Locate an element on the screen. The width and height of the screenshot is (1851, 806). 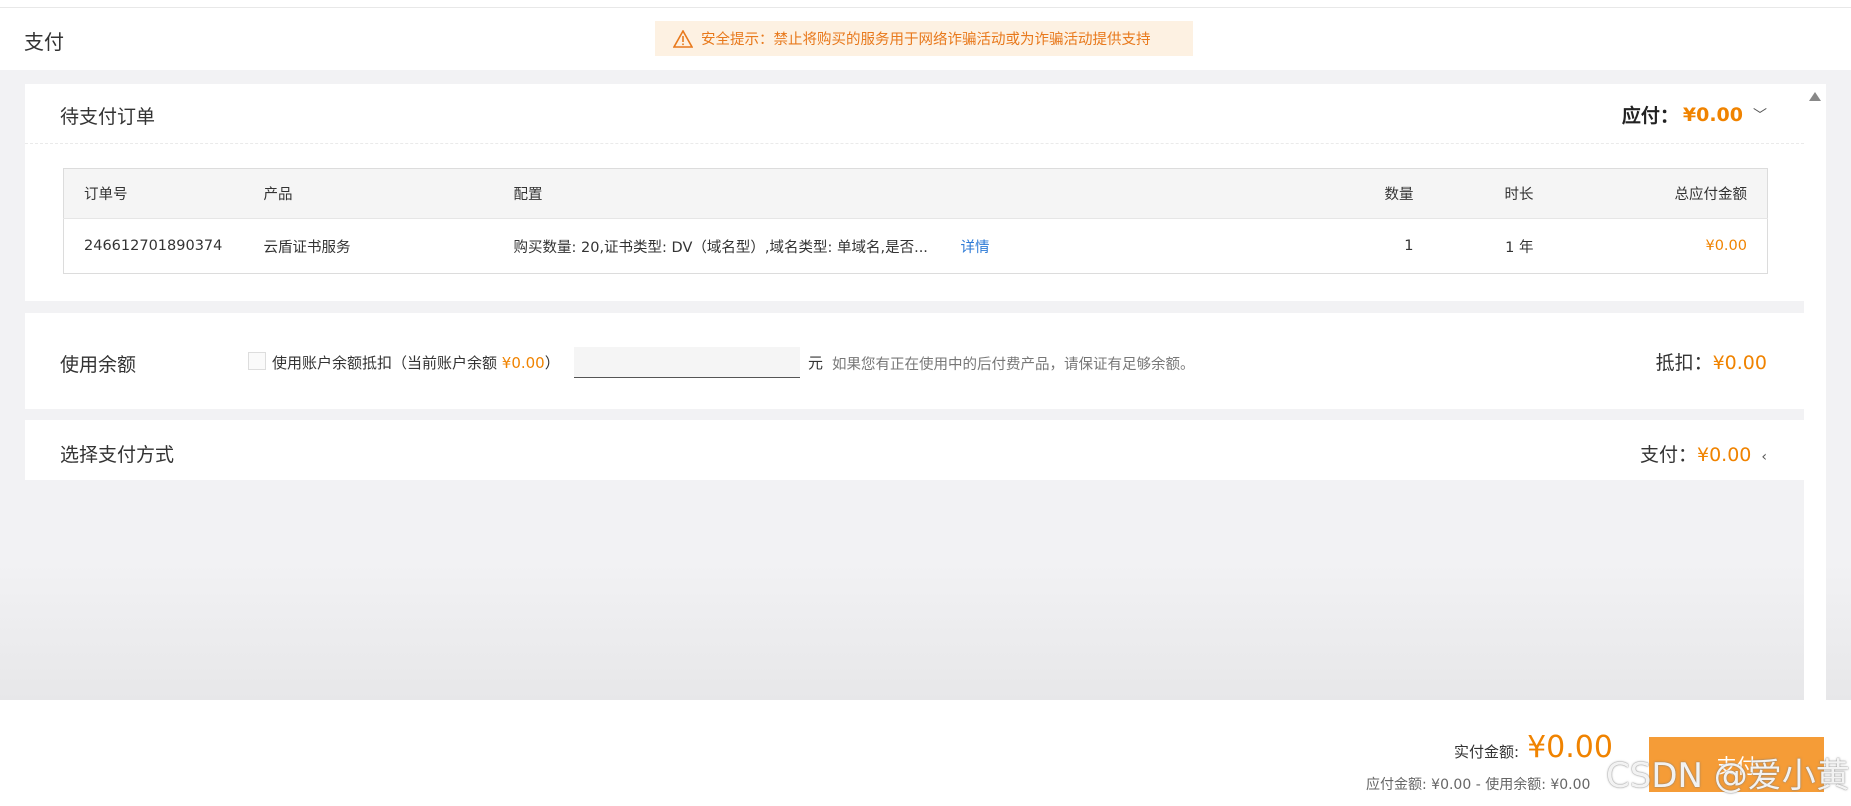
checkout-footer: 实付金额: ¥0.00 应付金额: ¥0.00 - 使用余额: ¥0.00 支付 is located at coordinates (925, 753).